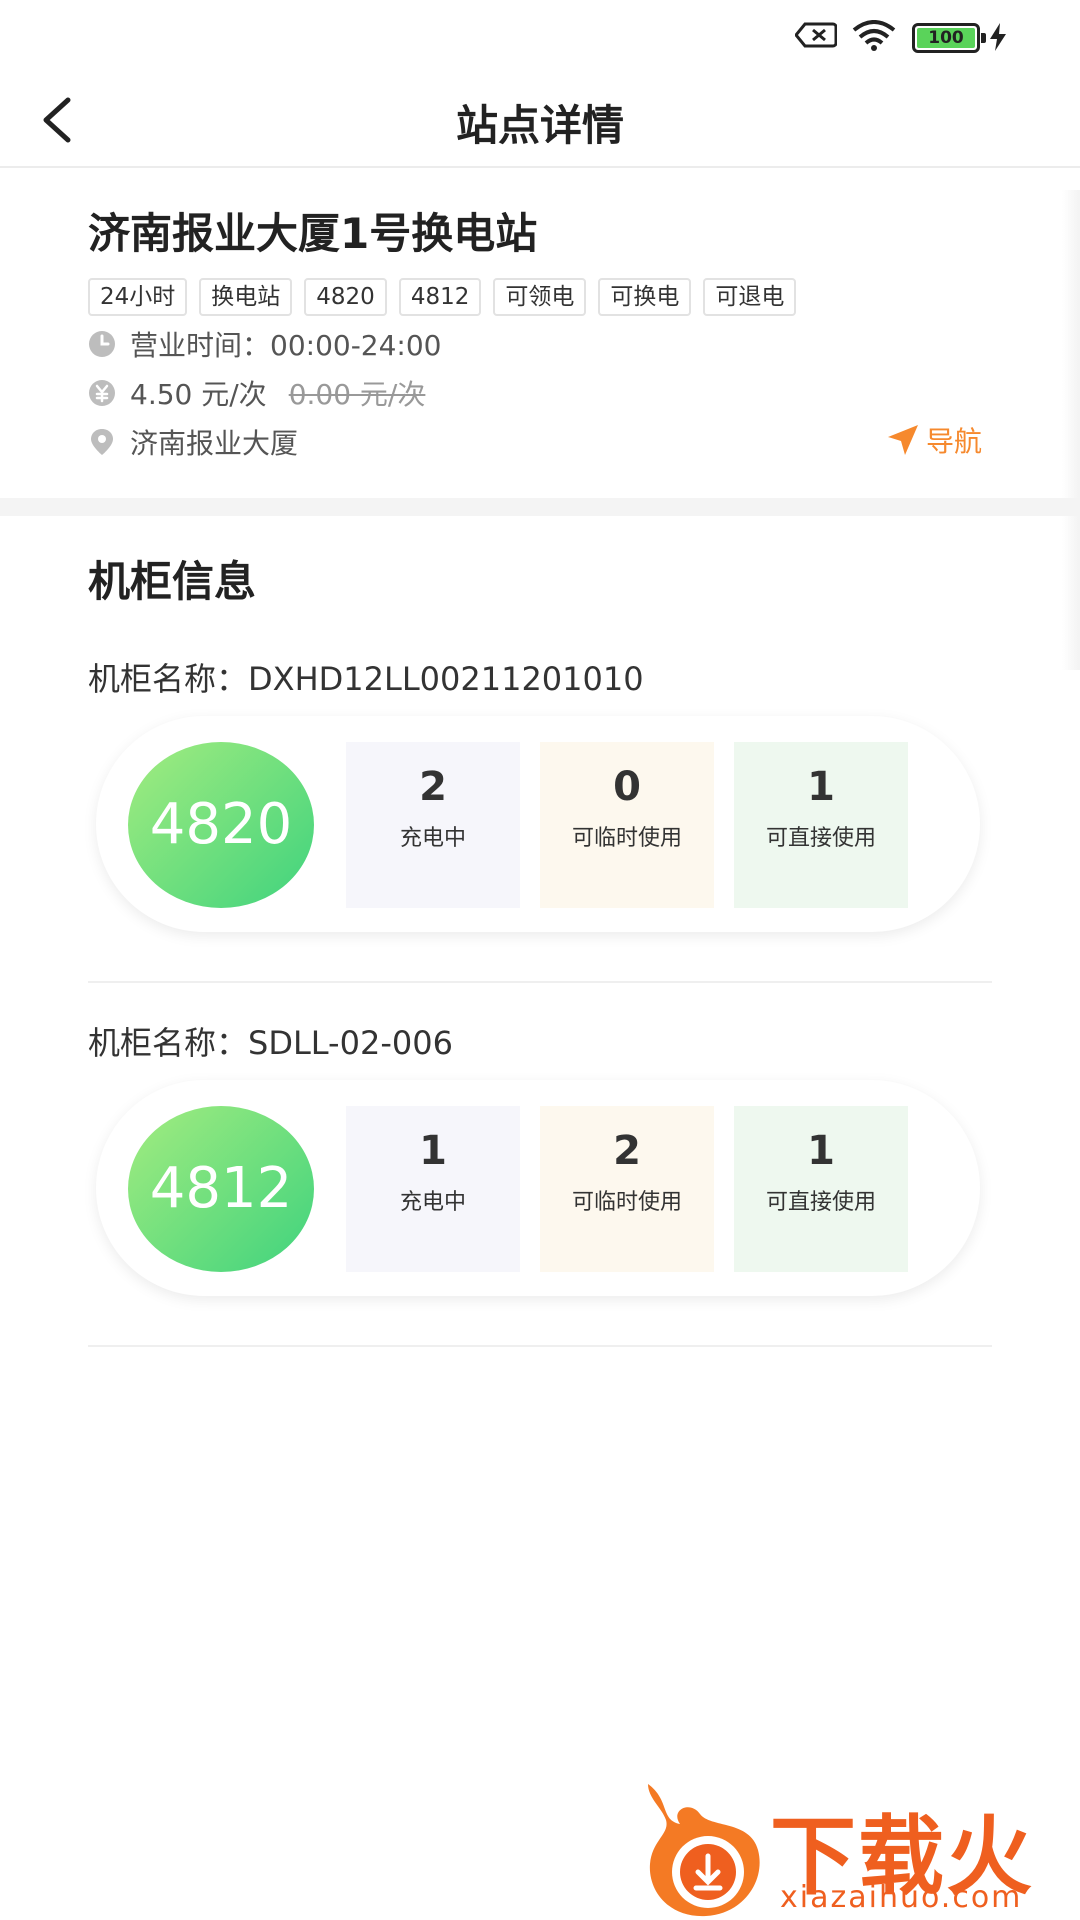  Describe the element at coordinates (540, 297) in the screenshot. I see `tag: 可领电` at that location.